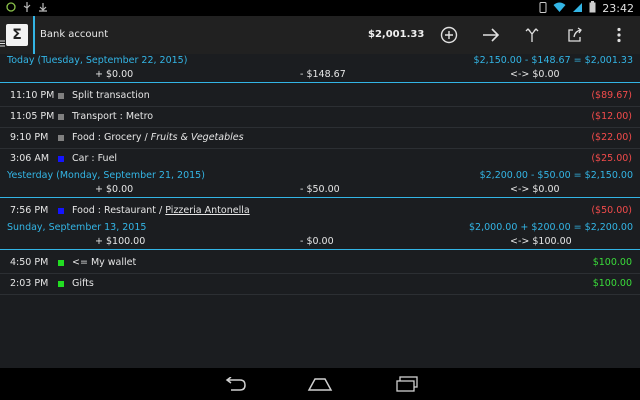 Image resolution: width=640 pixels, height=400 pixels. I want to click on action-bar-divider, so click(34, 35).